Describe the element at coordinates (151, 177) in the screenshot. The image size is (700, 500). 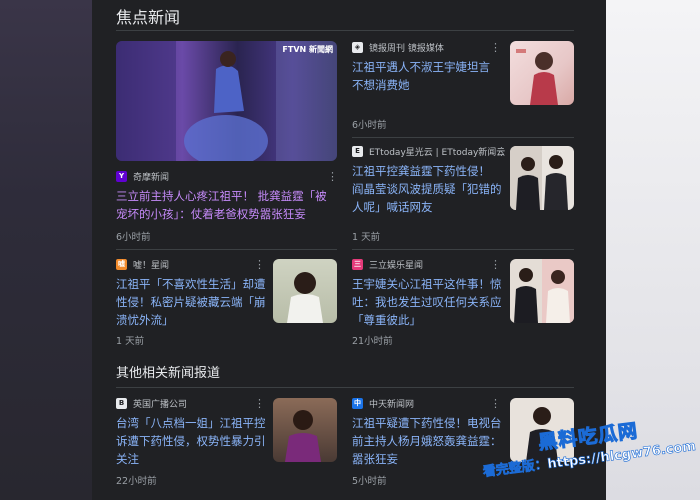
I see `source-name: 奇摩新闻` at that location.